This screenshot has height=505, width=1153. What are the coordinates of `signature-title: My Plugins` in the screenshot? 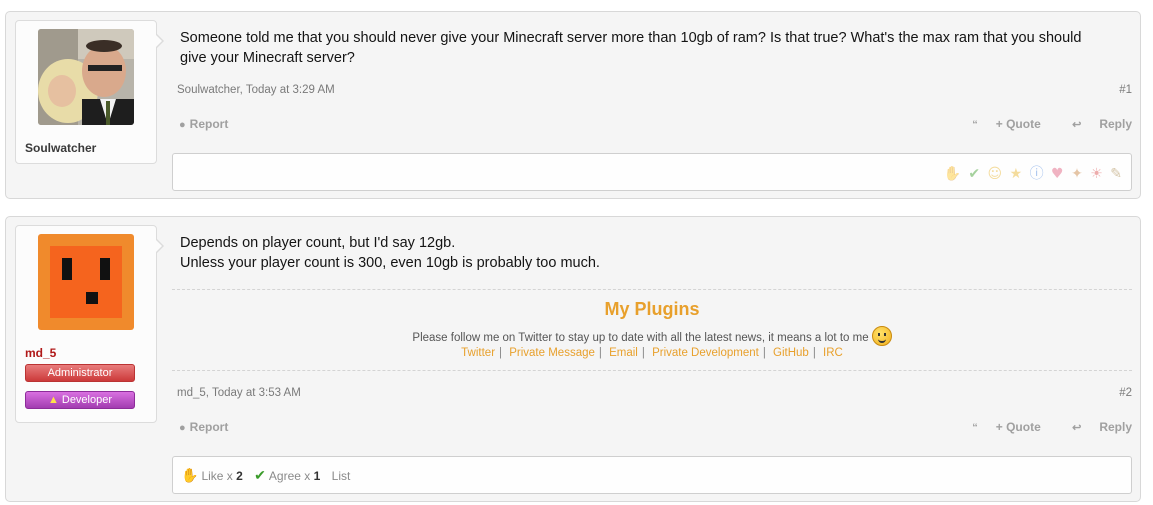 It's located at (652, 309).